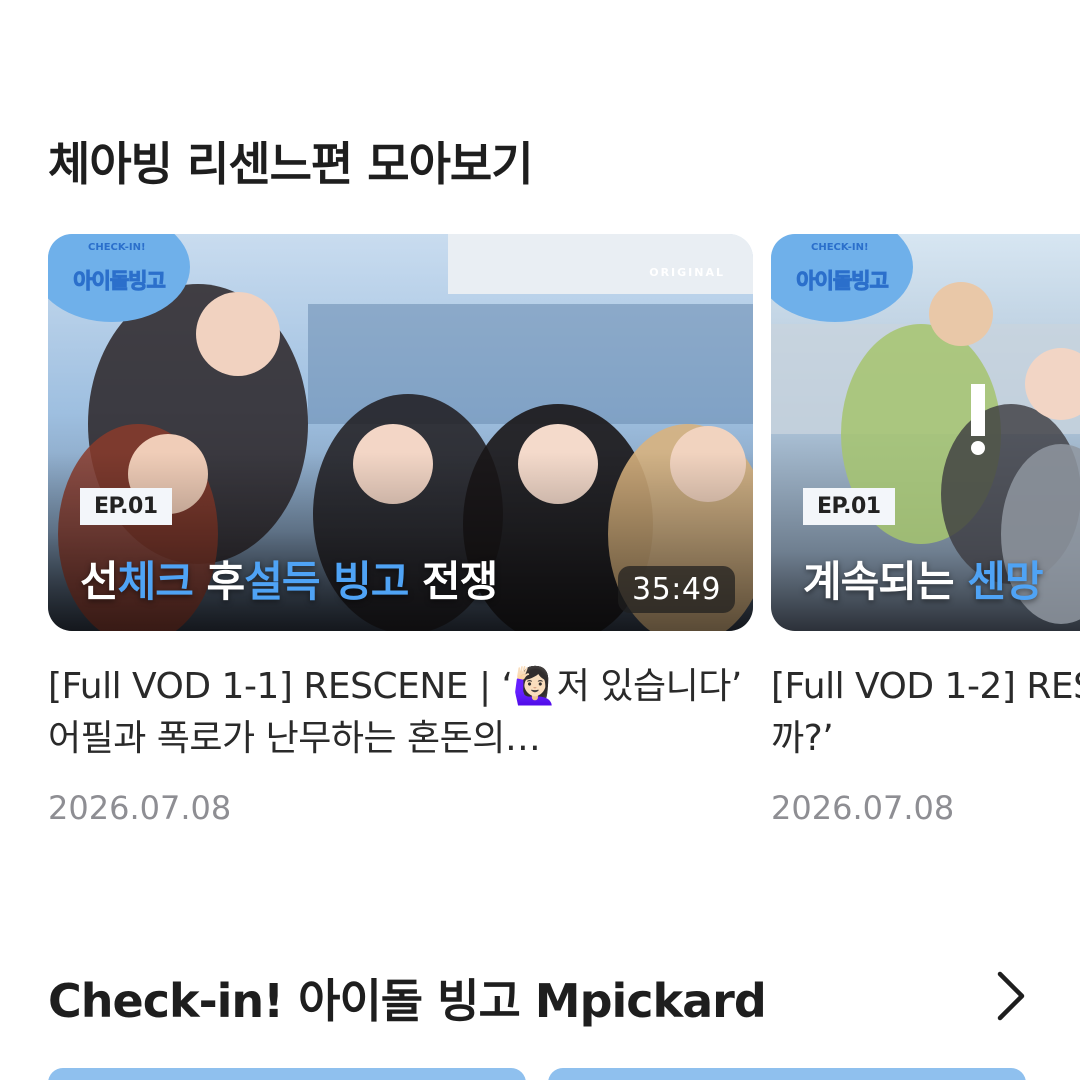 Image resolution: width=1080 pixels, height=1080 pixels. Describe the element at coordinates (1005, 581) in the screenshot. I see `caption-part-highlight: 센망` at that location.